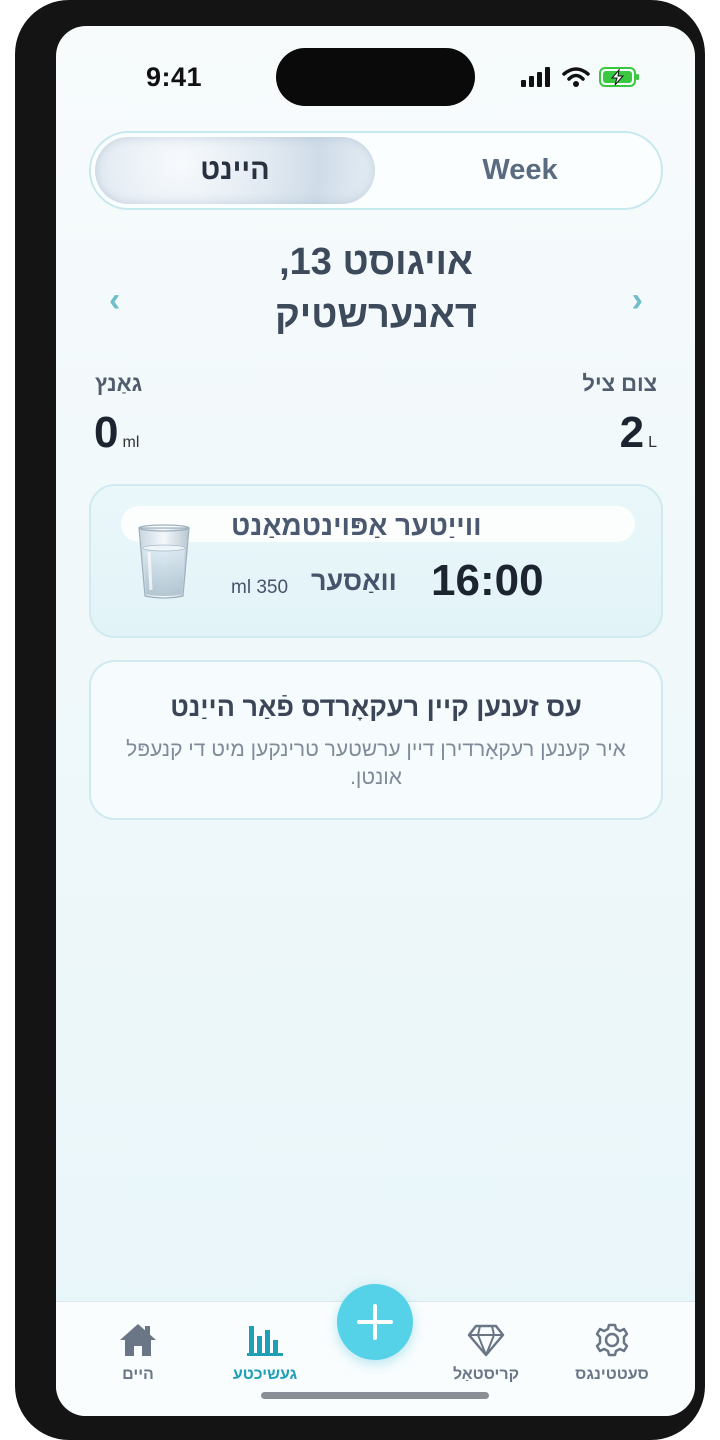 The image size is (720, 1440). Describe the element at coordinates (376, 315) in the screenshot. I see `date-title-line2: דאנערשטיק` at that location.